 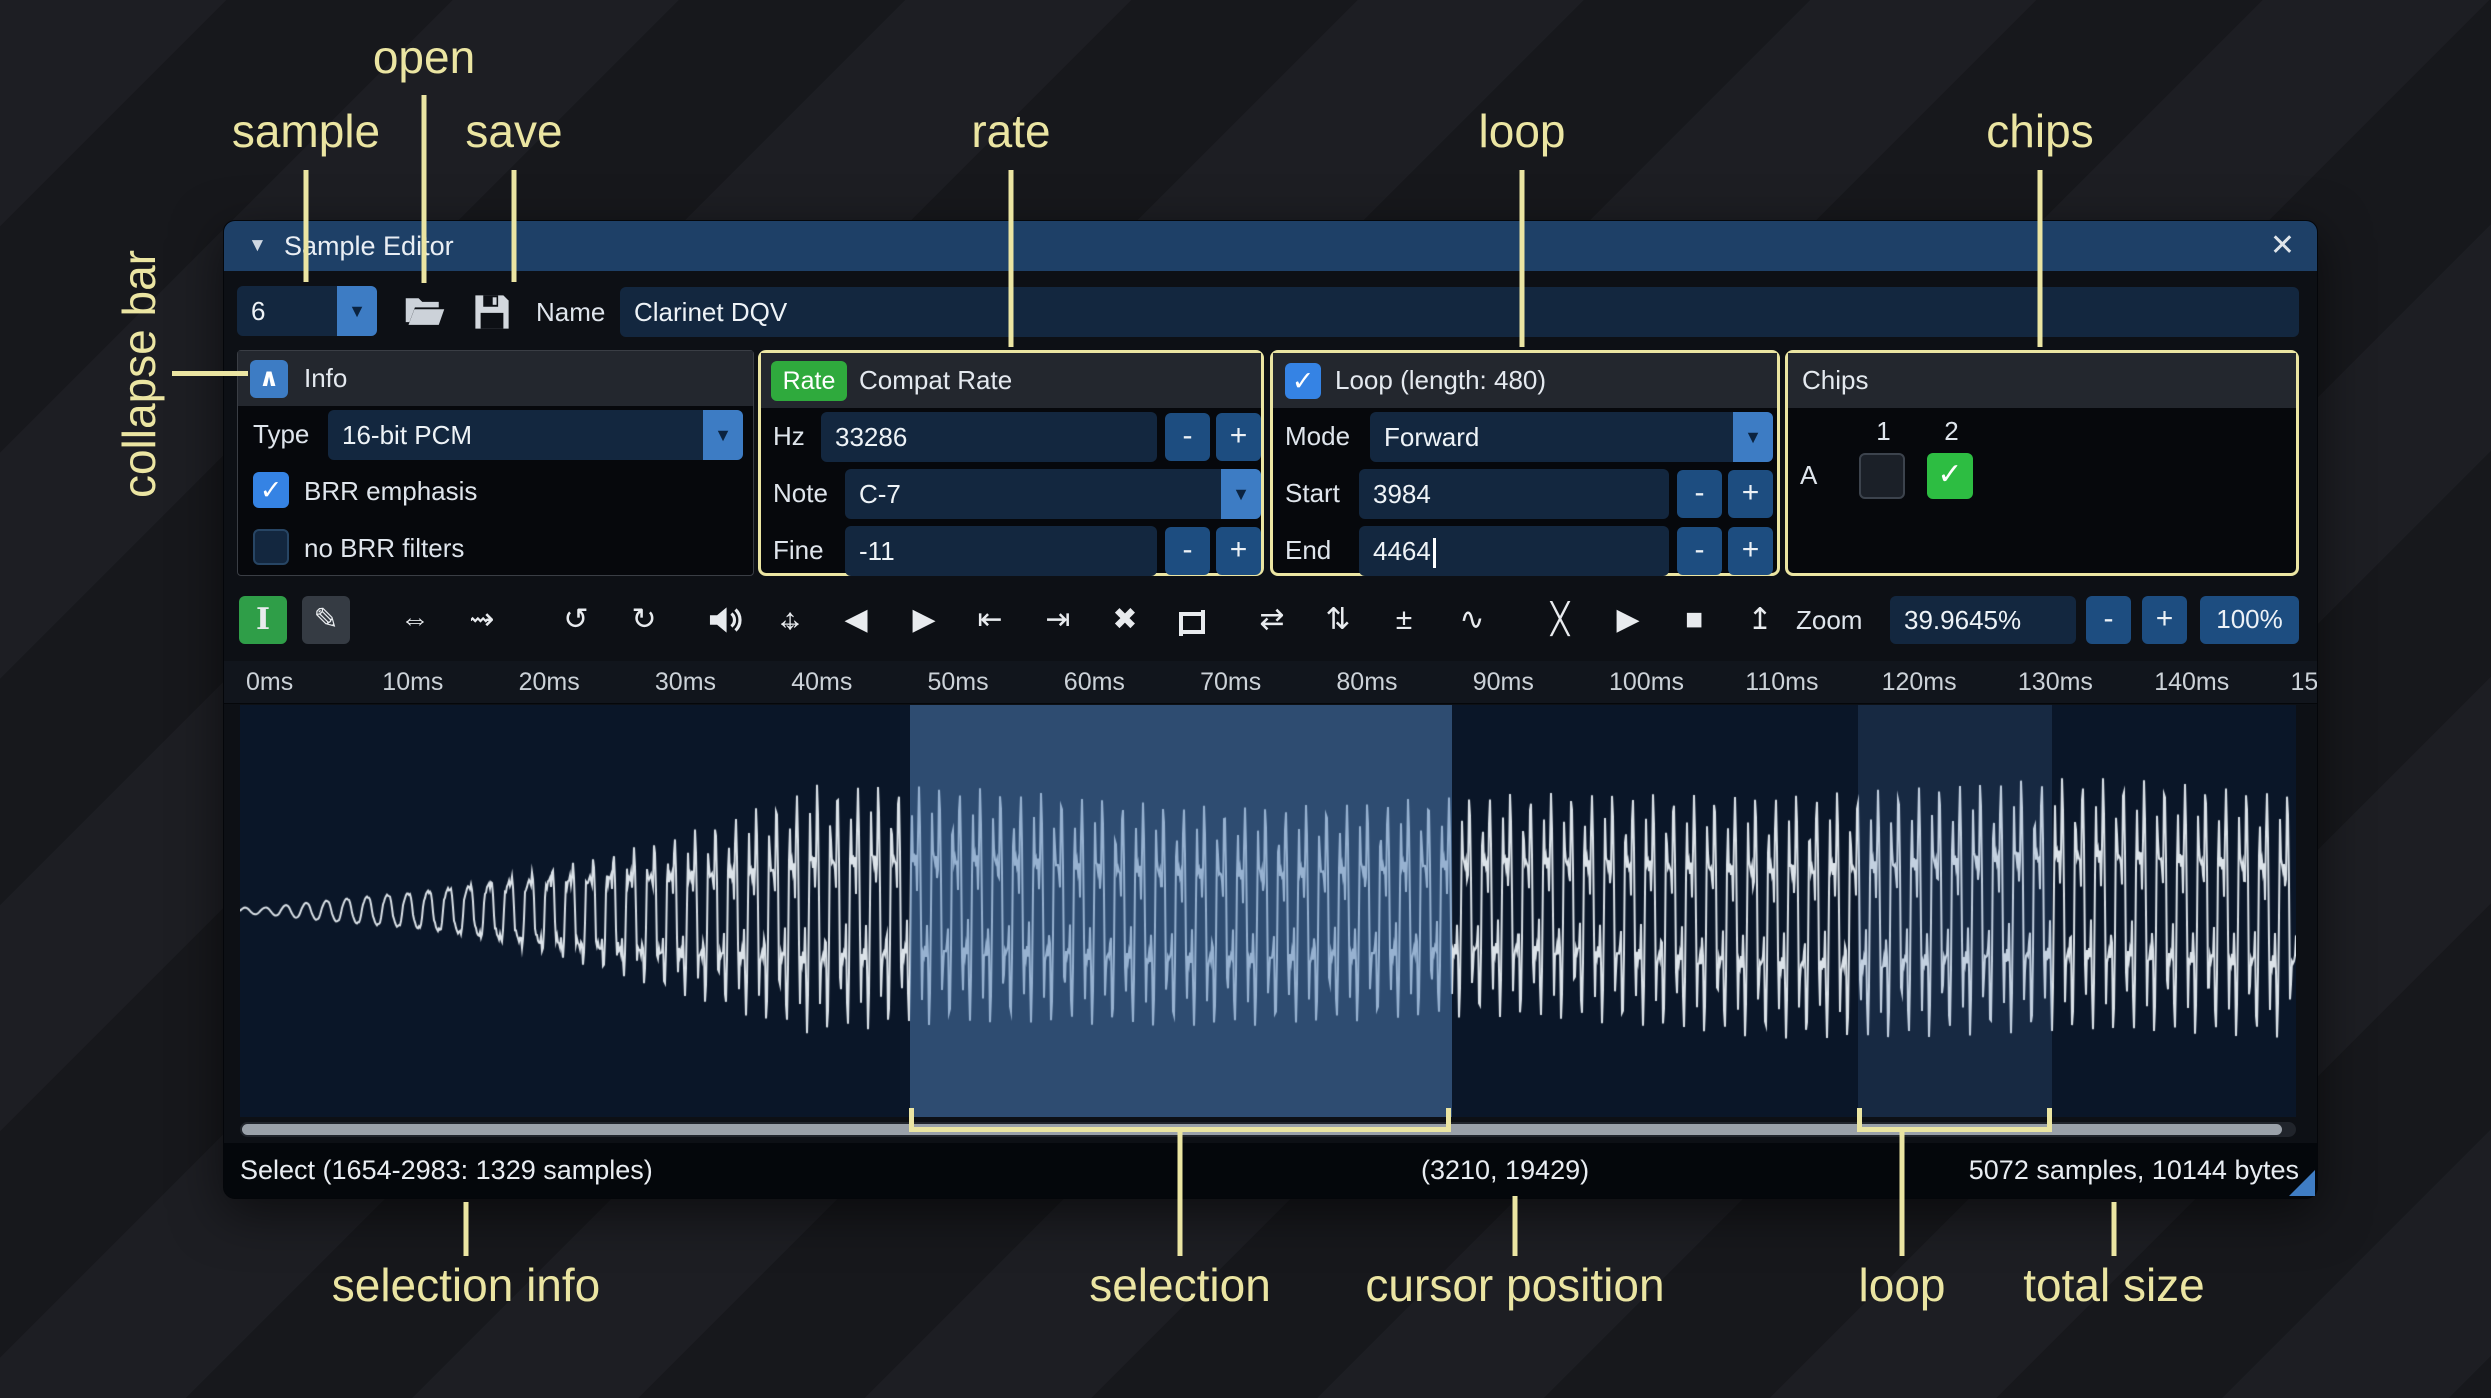 What do you see at coordinates (1514, 551) in the screenshot?
I see `loop-end-input: 4464` at bounding box center [1514, 551].